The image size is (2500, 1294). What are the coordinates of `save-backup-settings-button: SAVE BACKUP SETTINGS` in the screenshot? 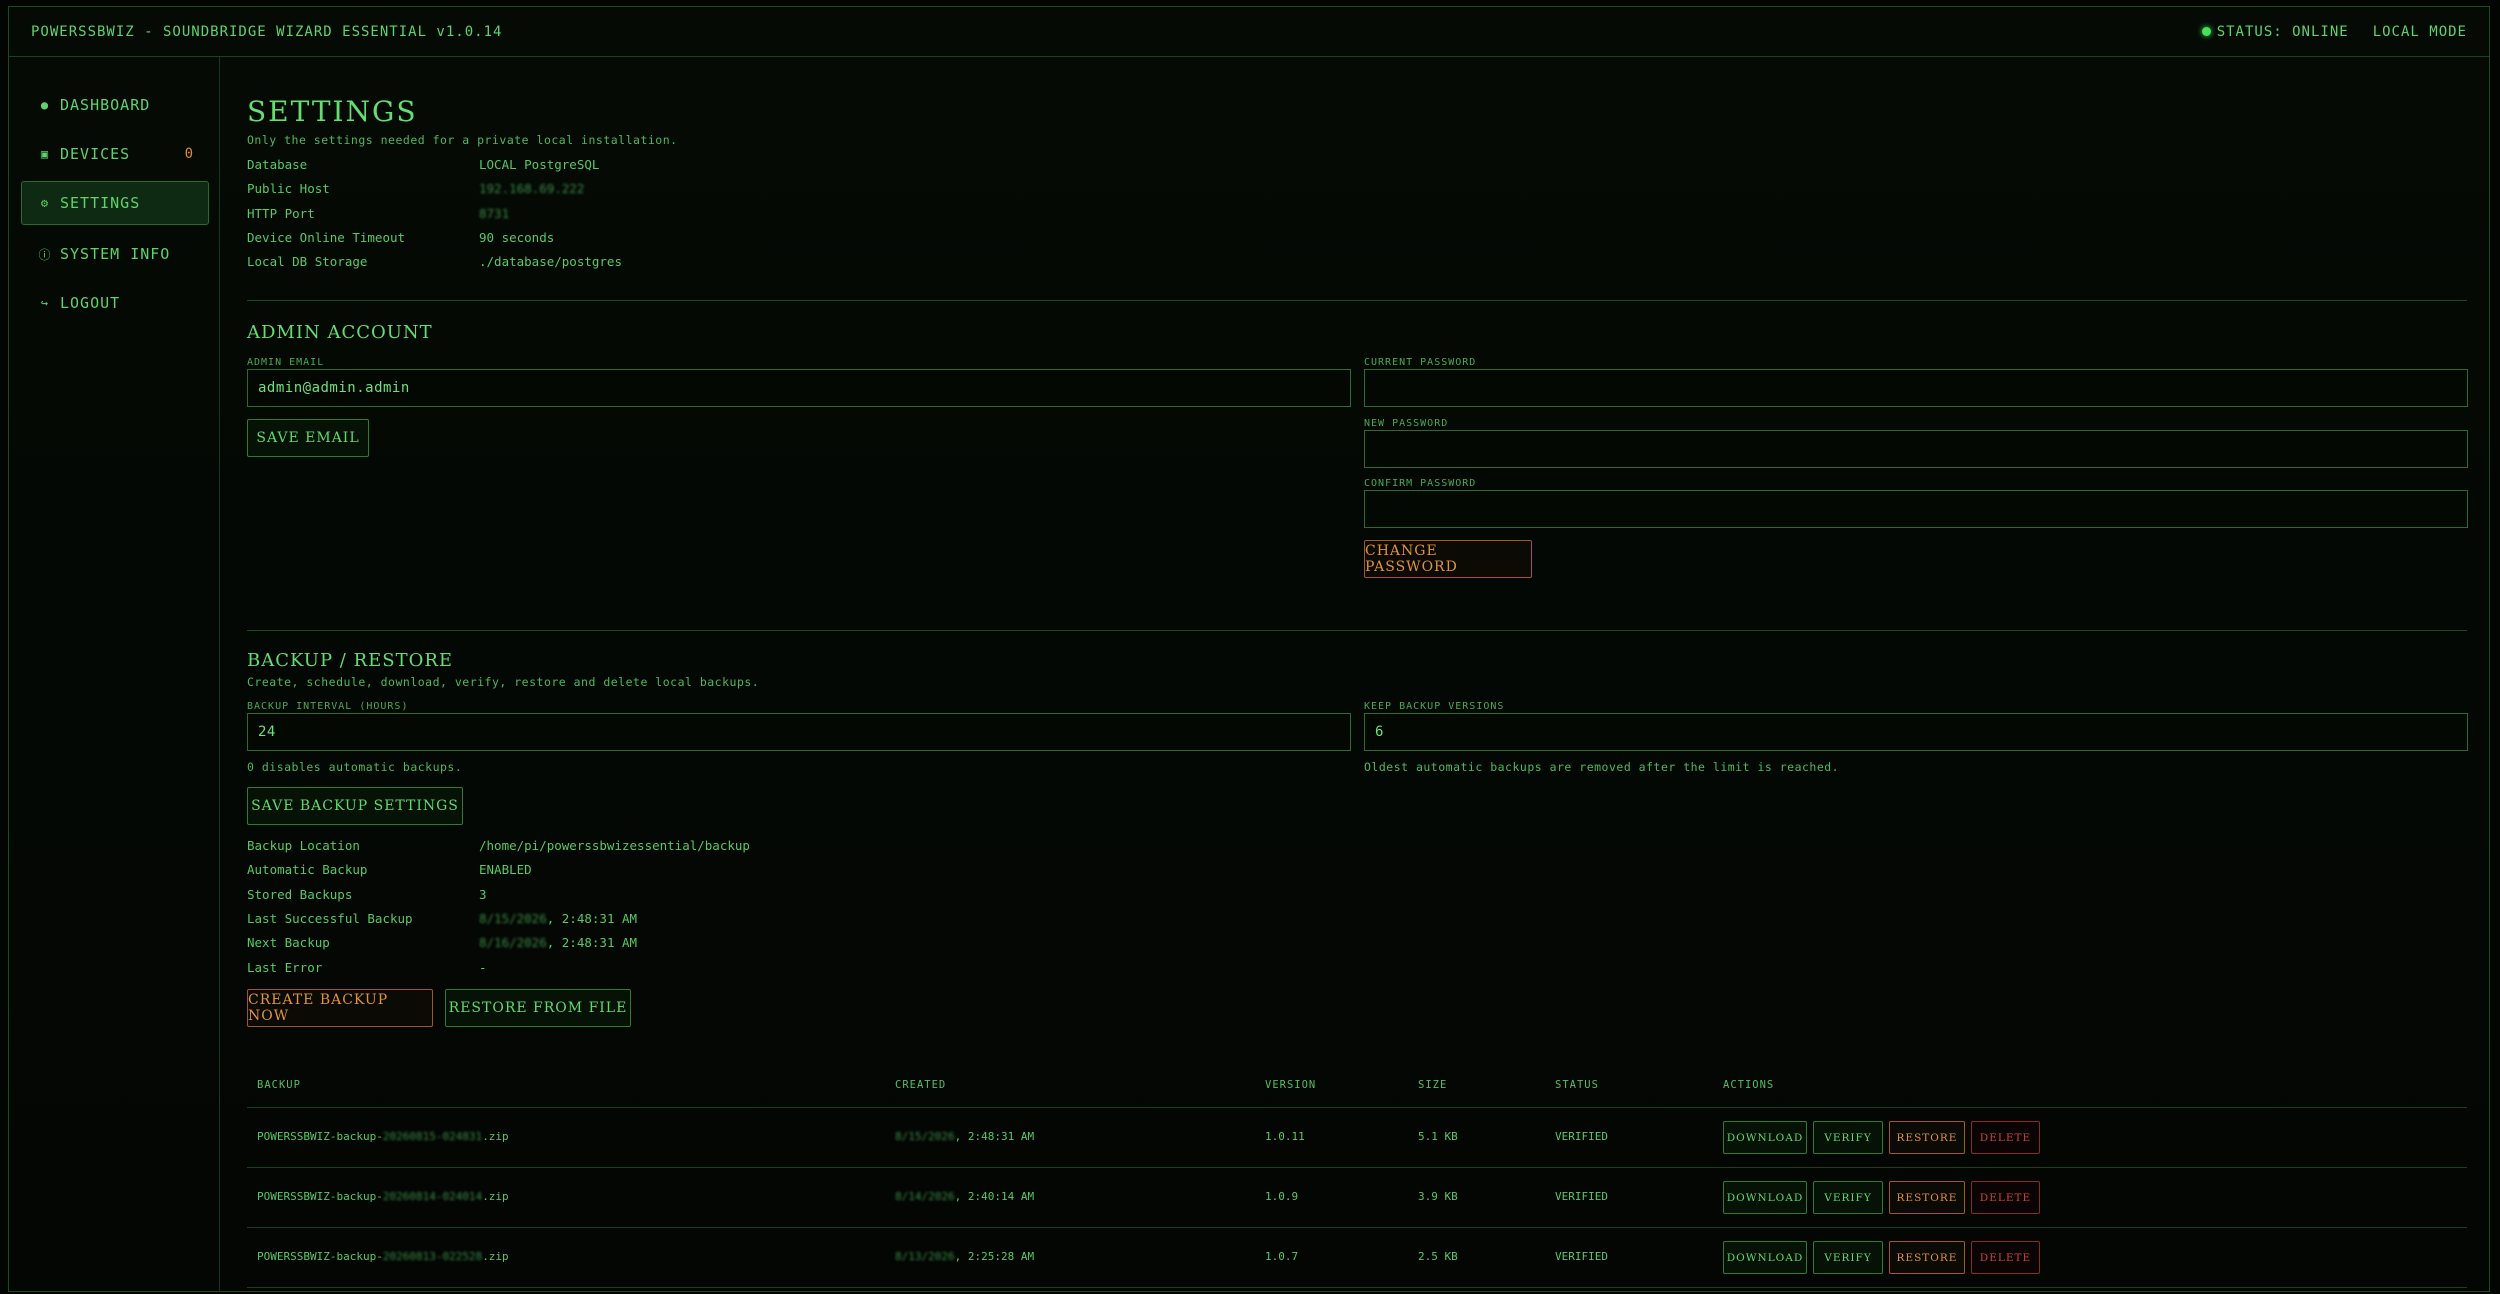 It's located at (355, 806).